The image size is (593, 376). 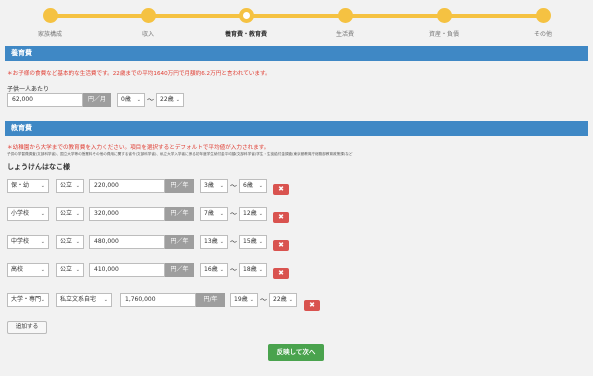 I want to click on select-value: 12歳, so click(x=250, y=213).